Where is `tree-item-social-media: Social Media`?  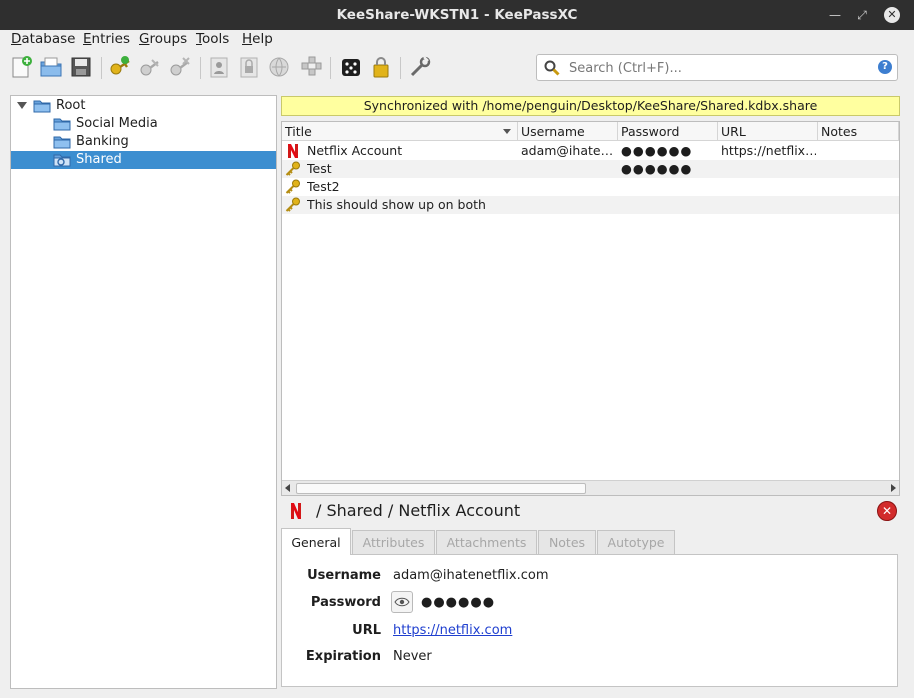 tree-item-social-media: Social Media is located at coordinates (143, 124).